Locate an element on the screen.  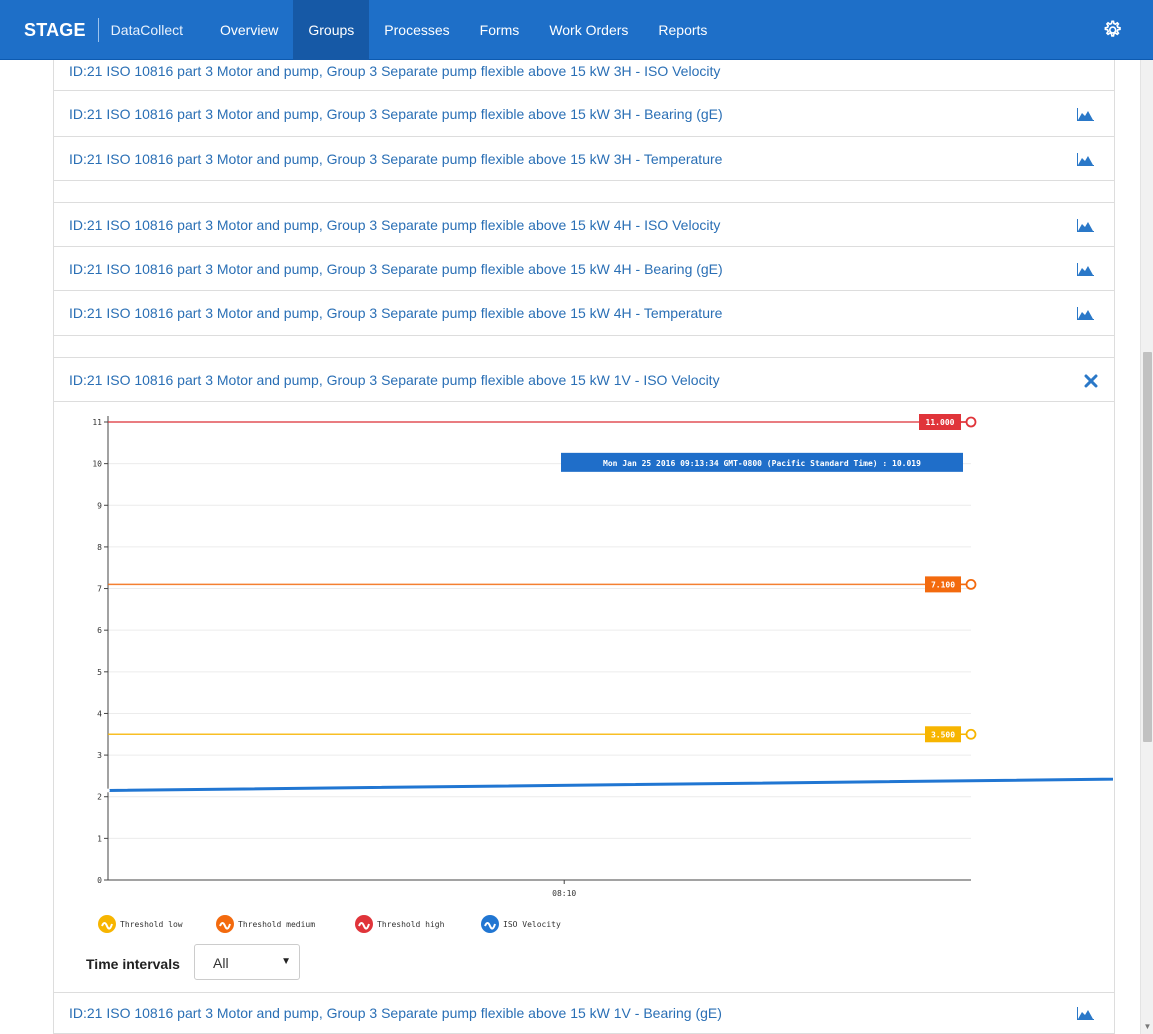
brand: STAGE DataCollect is located at coordinates (103, 30).